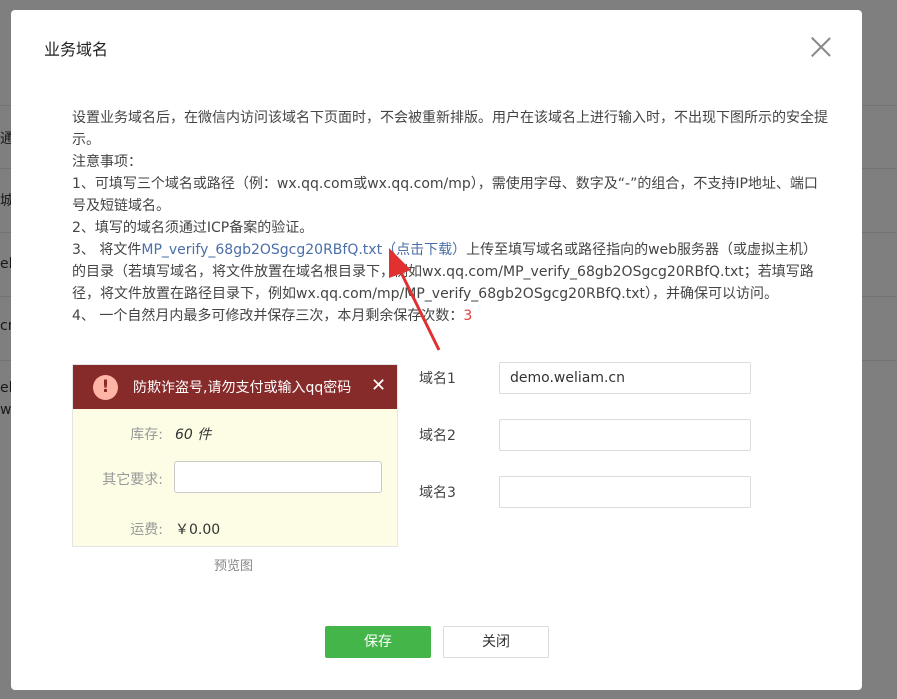  I want to click on preview-caption: 预览图, so click(234, 566).